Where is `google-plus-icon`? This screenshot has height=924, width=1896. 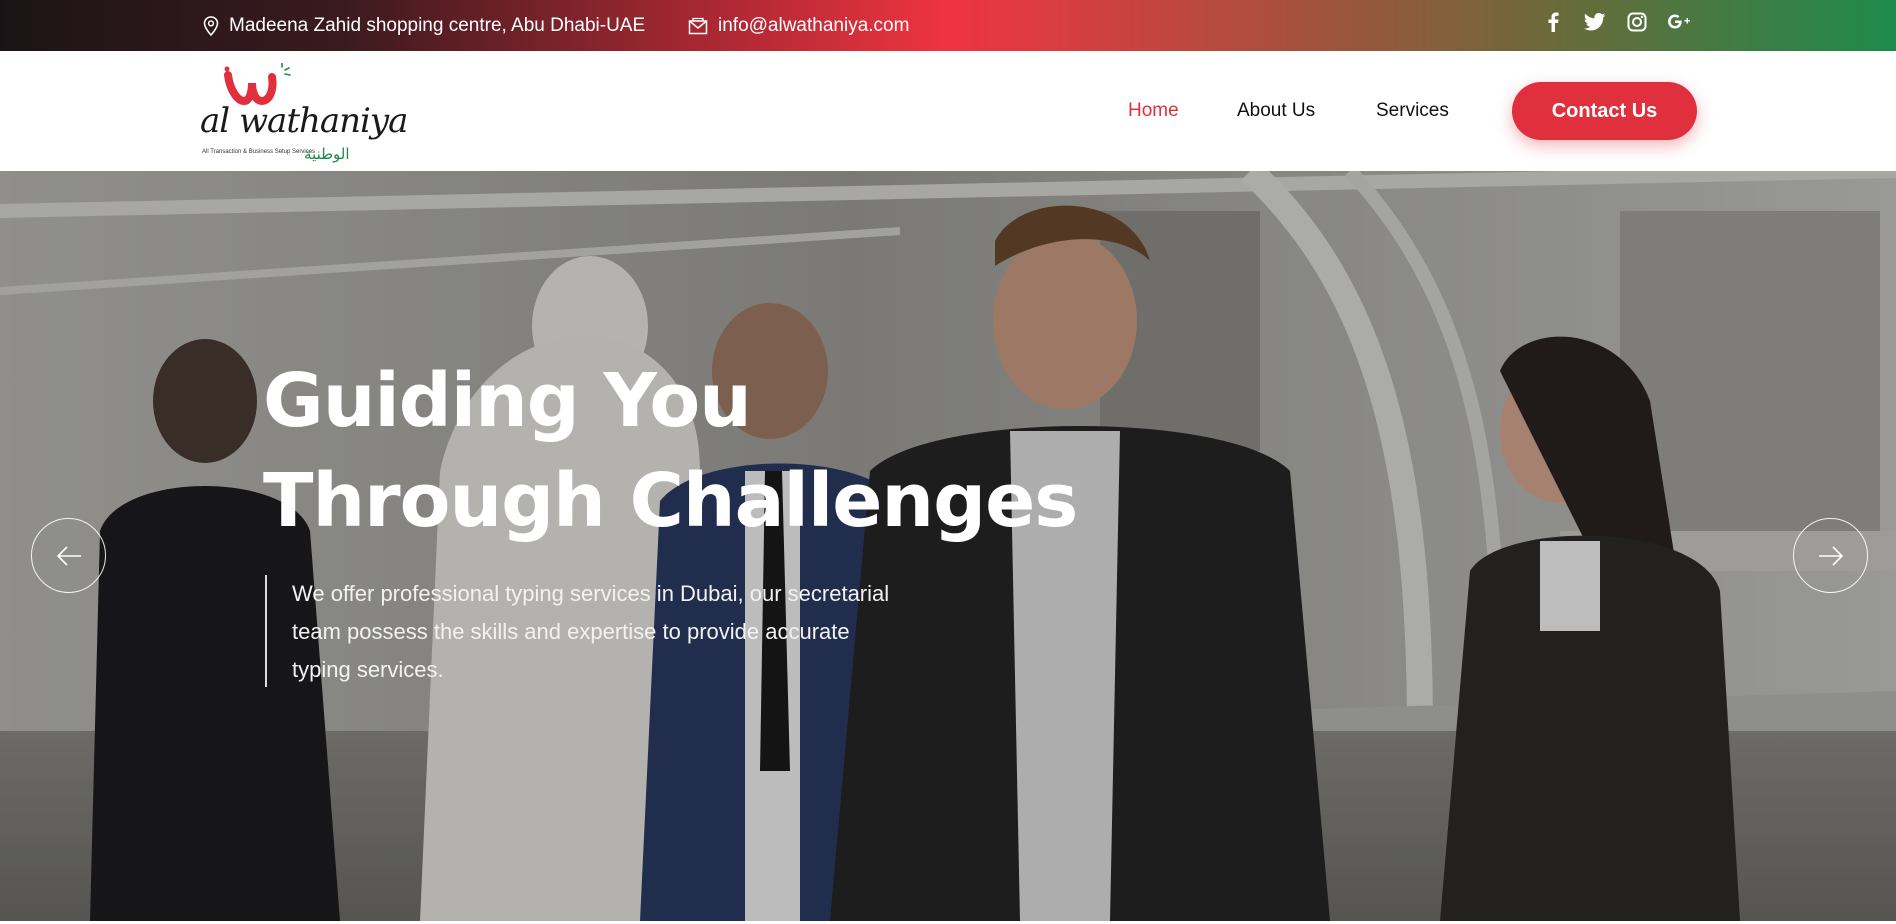
google-plus-icon is located at coordinates (1679, 22).